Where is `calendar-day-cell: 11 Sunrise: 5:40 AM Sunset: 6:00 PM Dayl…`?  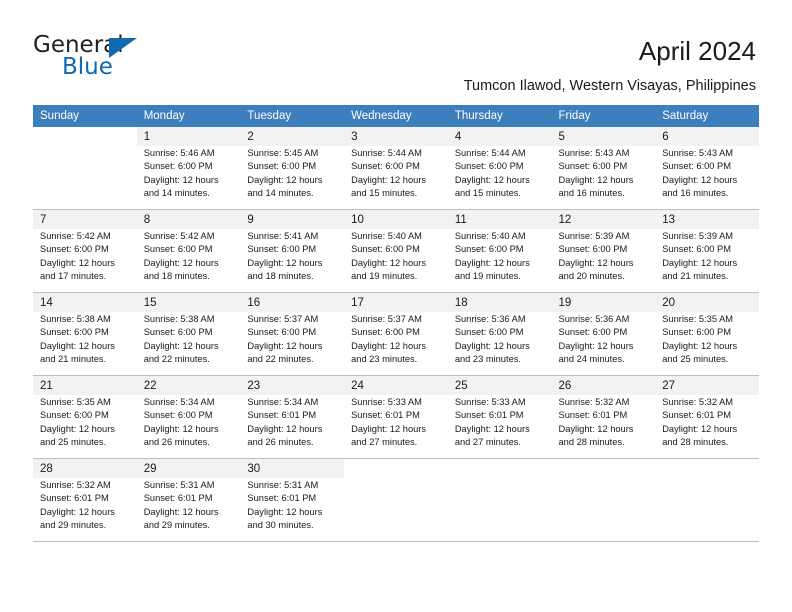 calendar-day-cell: 11 Sunrise: 5:40 AM Sunset: 6:00 PM Dayl… is located at coordinates (499, 251).